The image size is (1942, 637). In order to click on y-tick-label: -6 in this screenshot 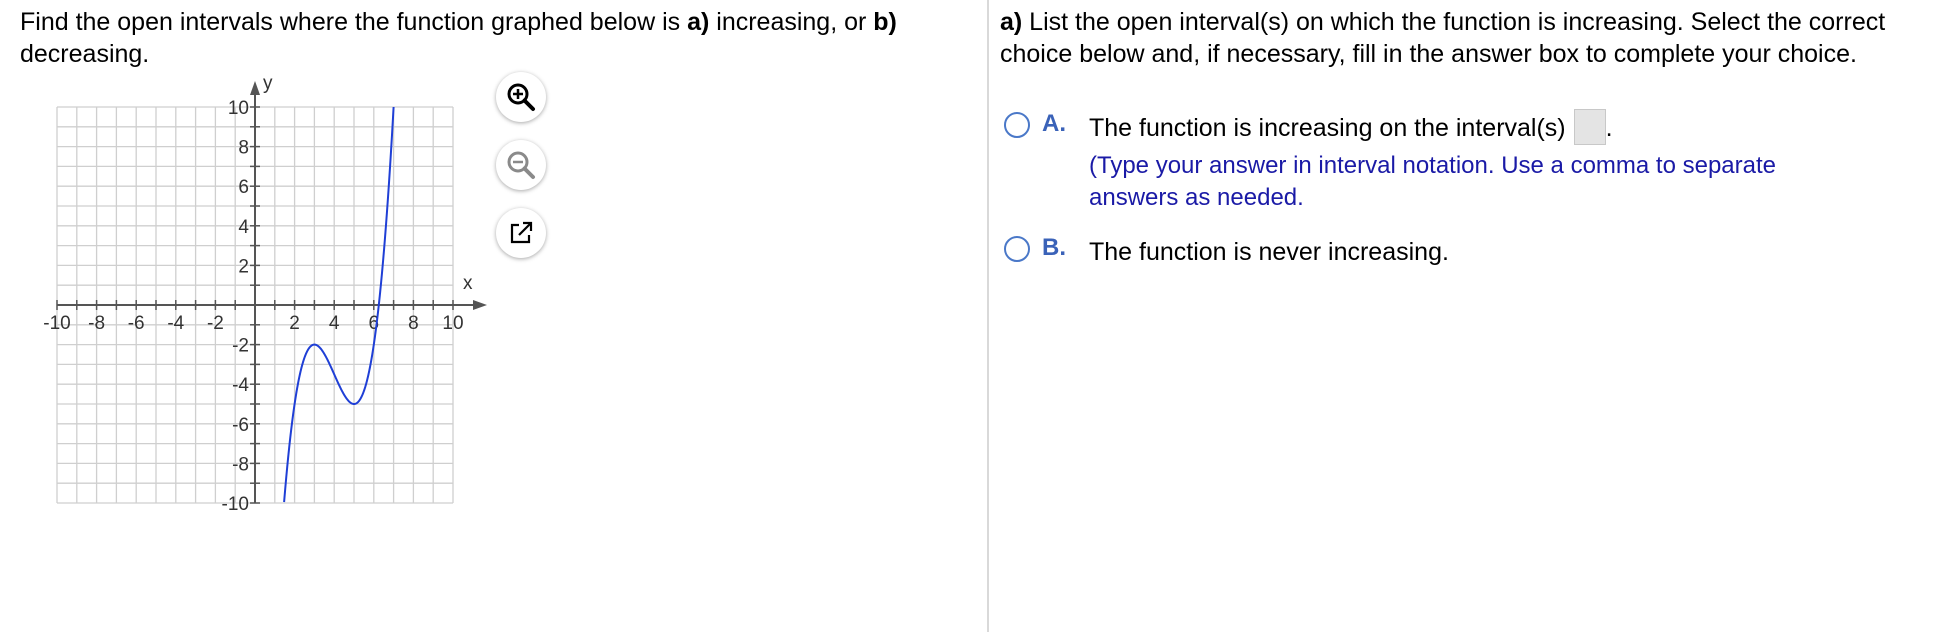, I will do `click(240, 425)`.